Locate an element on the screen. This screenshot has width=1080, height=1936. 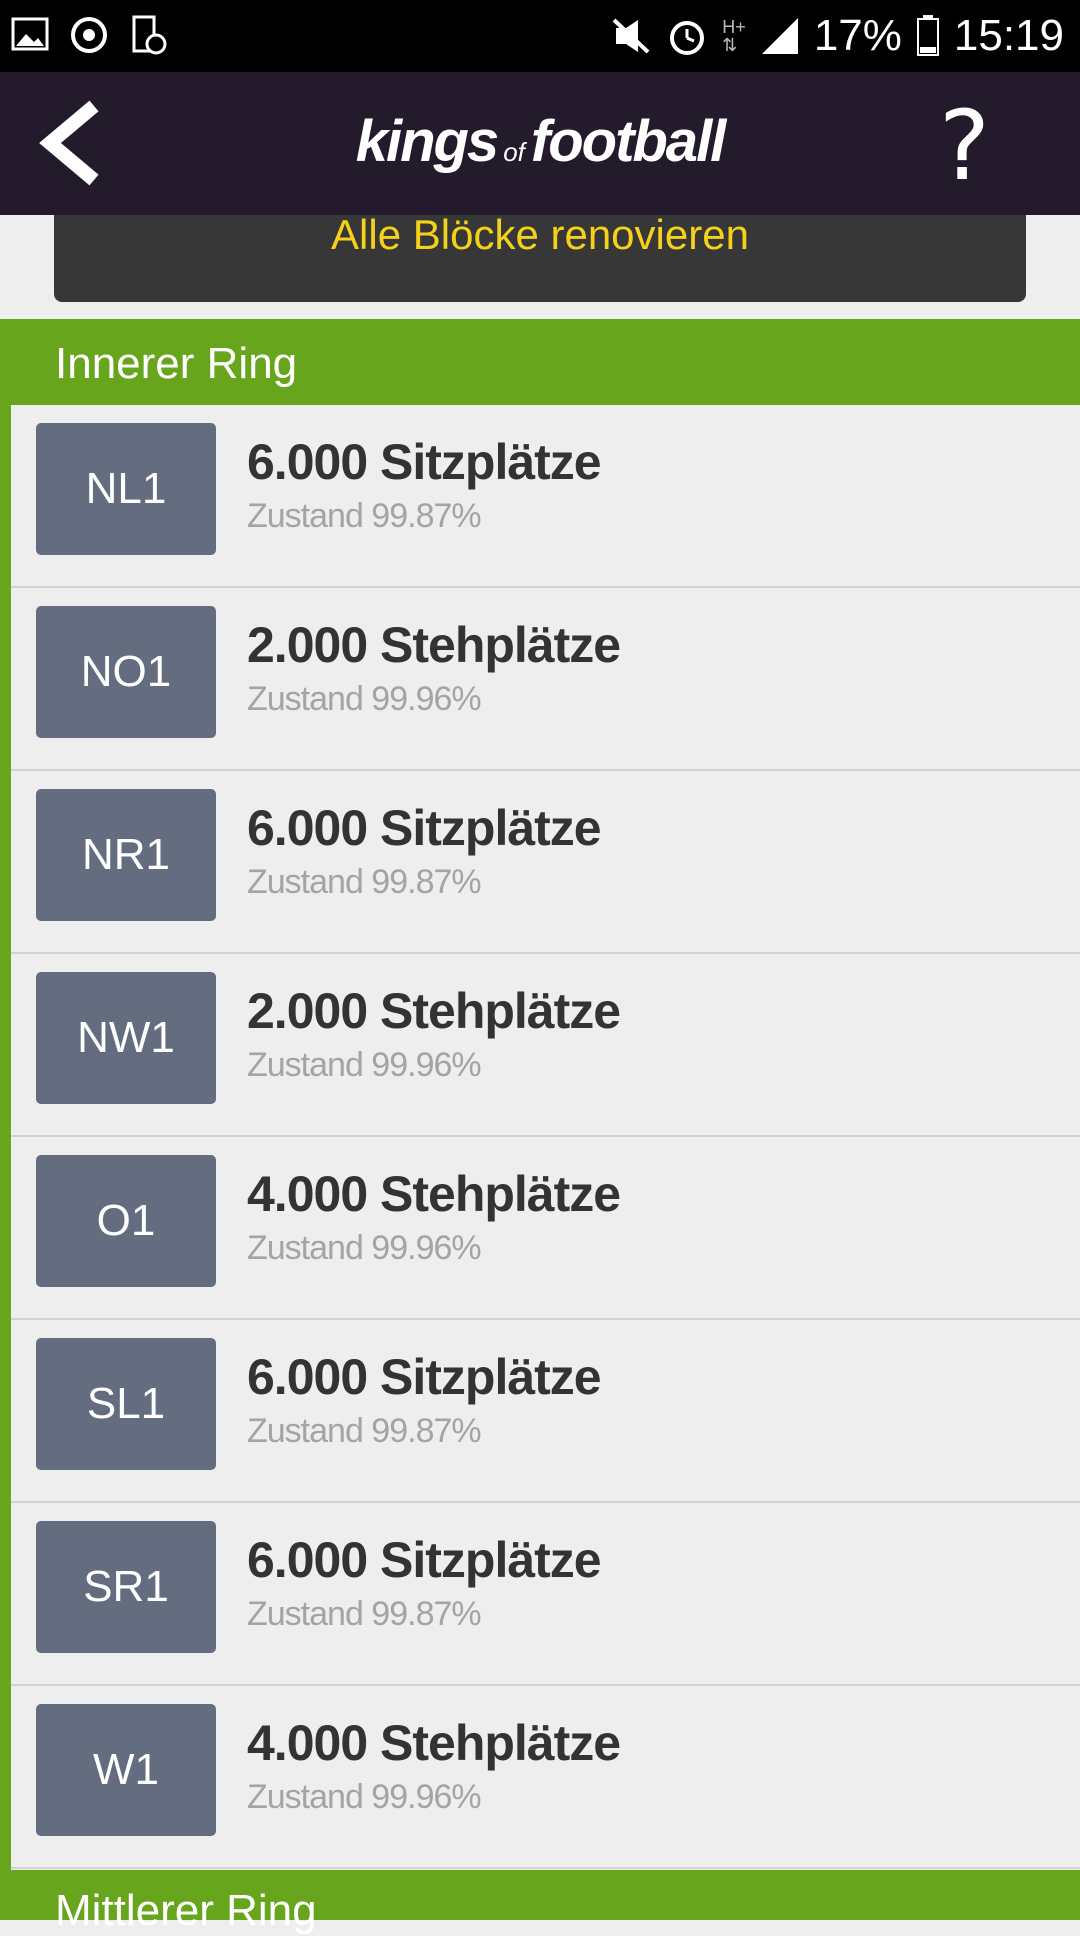
status-bar: H+ ⇅ 17% 15:19 is located at coordinates (540, 36).